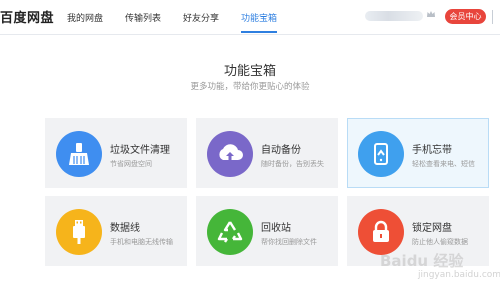 The image size is (500, 295). I want to click on tab-friend-share: 好友分享, so click(201, 17).